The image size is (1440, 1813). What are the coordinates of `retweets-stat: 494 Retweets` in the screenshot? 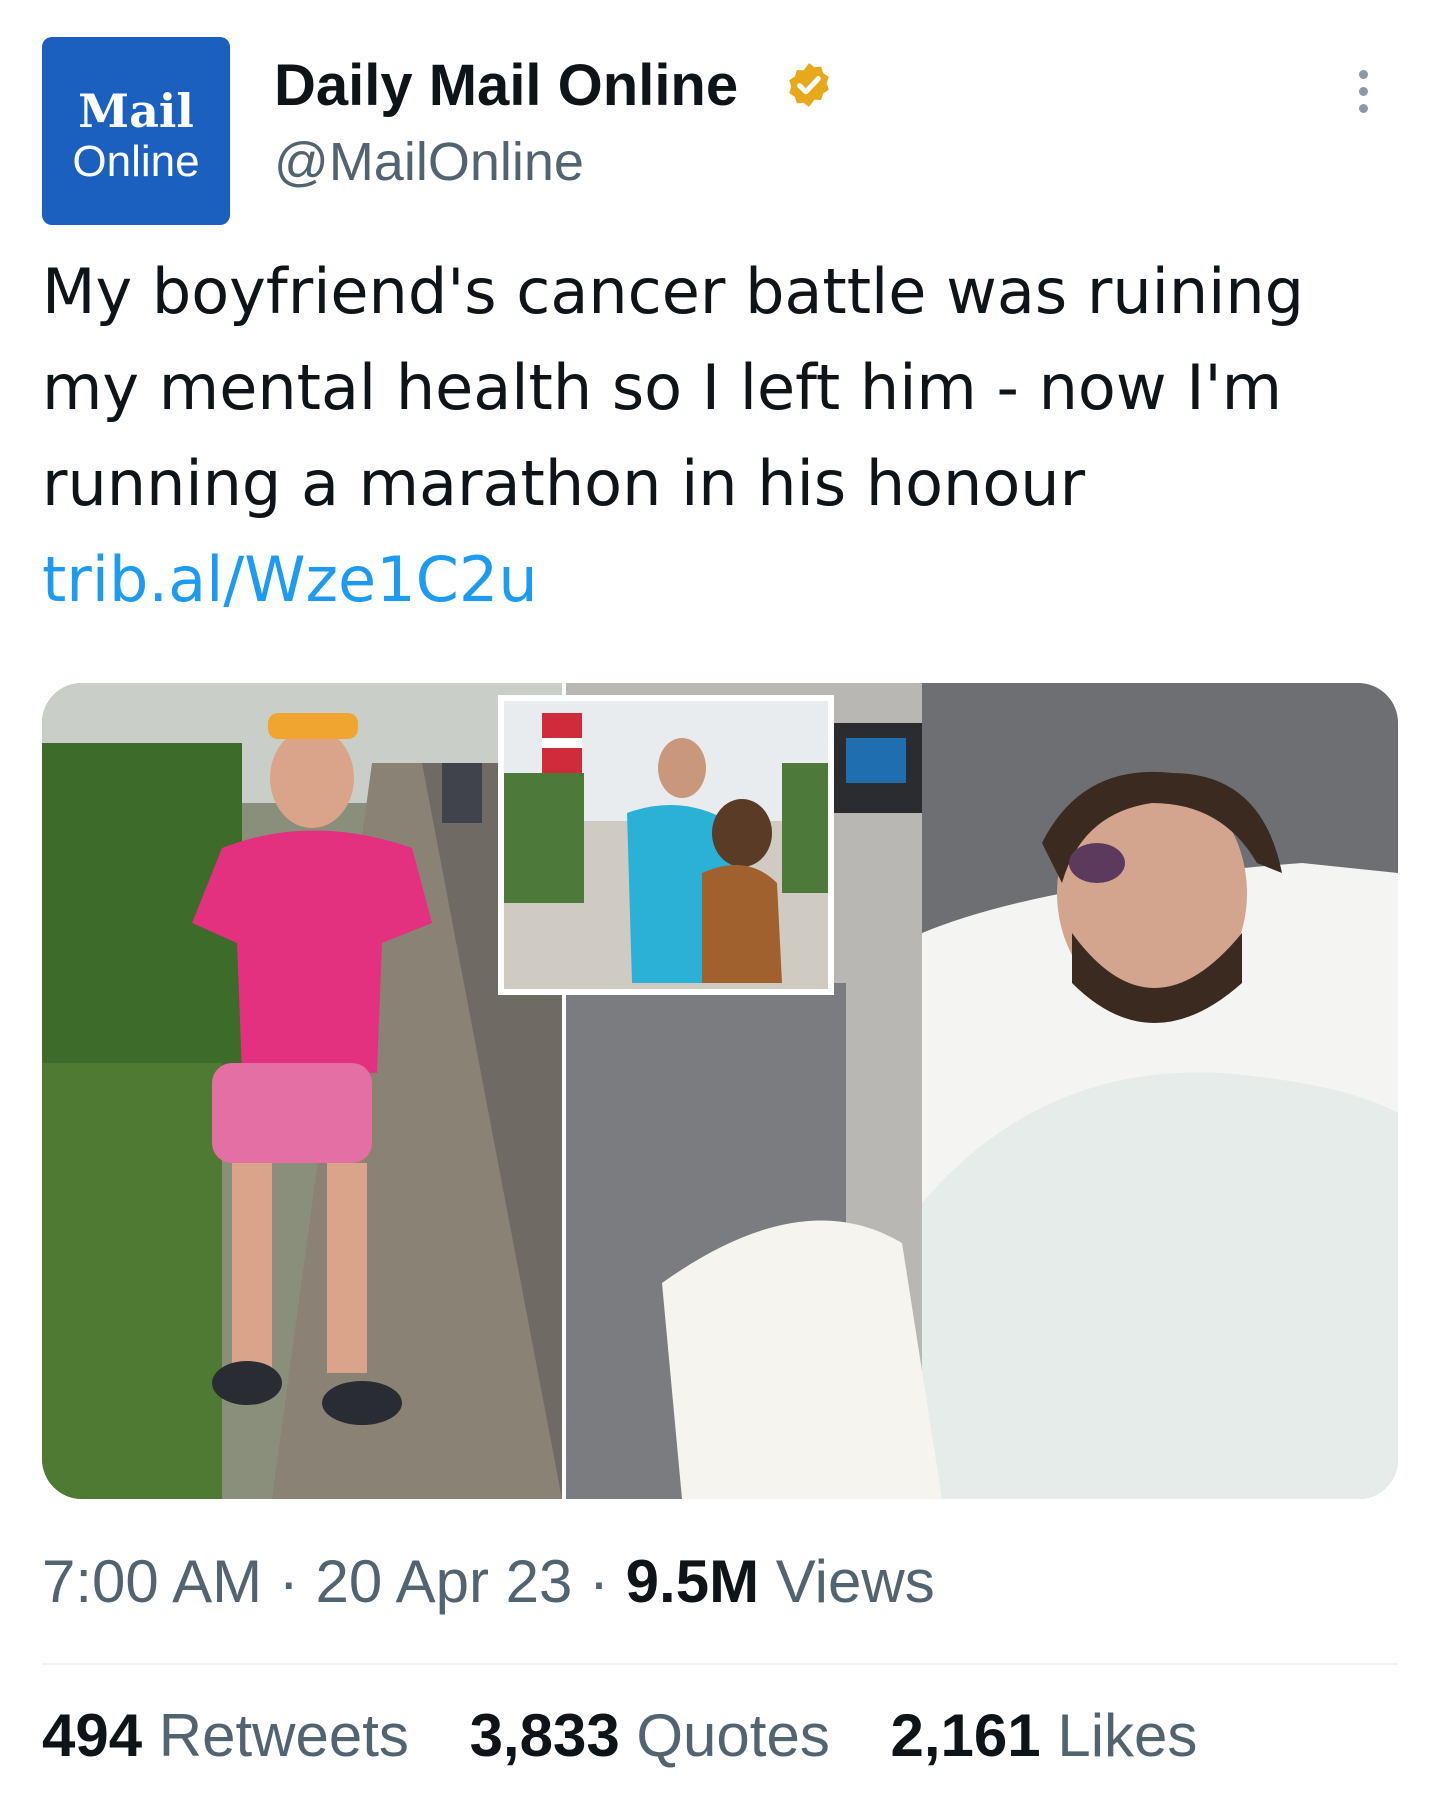 It's located at (225, 1735).